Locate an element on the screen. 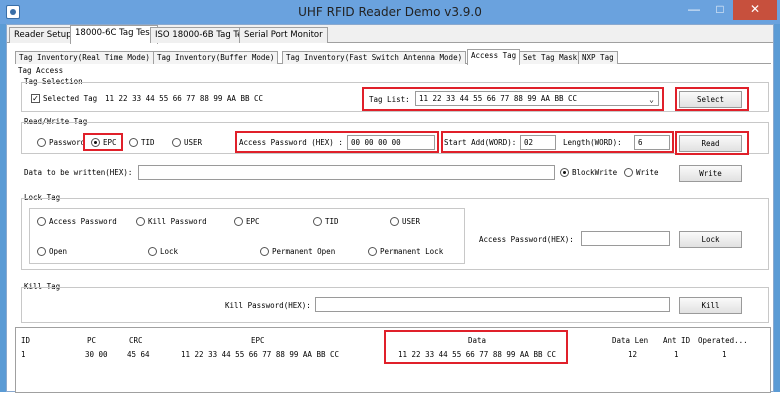 This screenshot has width=780, height=393. kill-password-label: Kill Password(HEX): is located at coordinates (268, 305).